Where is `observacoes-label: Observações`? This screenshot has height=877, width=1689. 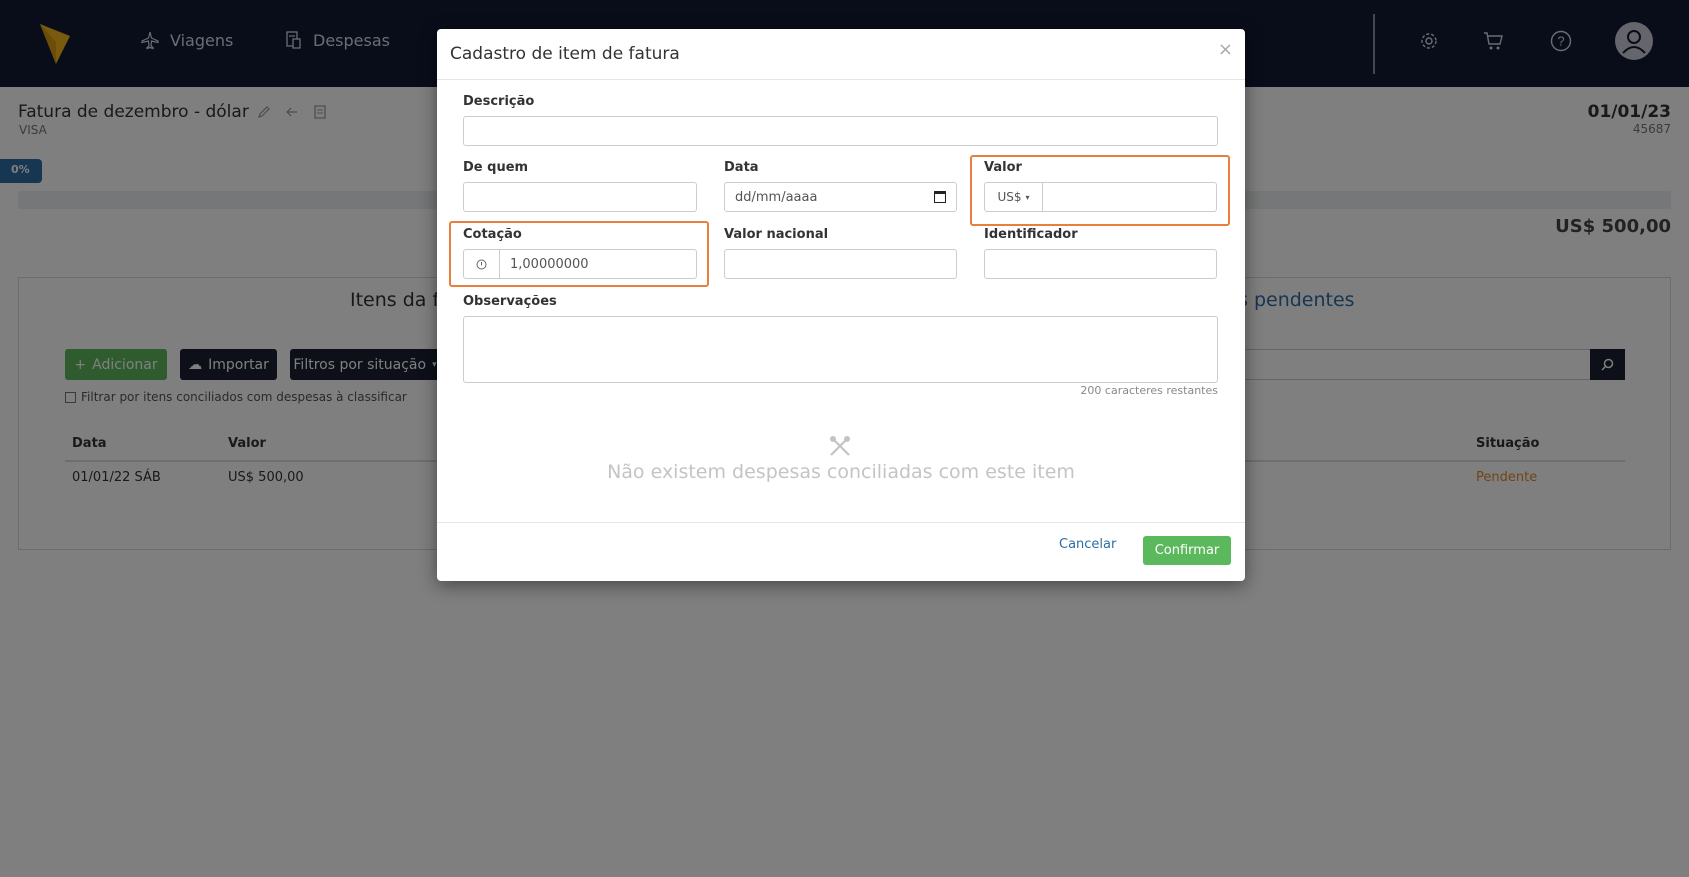 observacoes-label: Observações is located at coordinates (510, 301).